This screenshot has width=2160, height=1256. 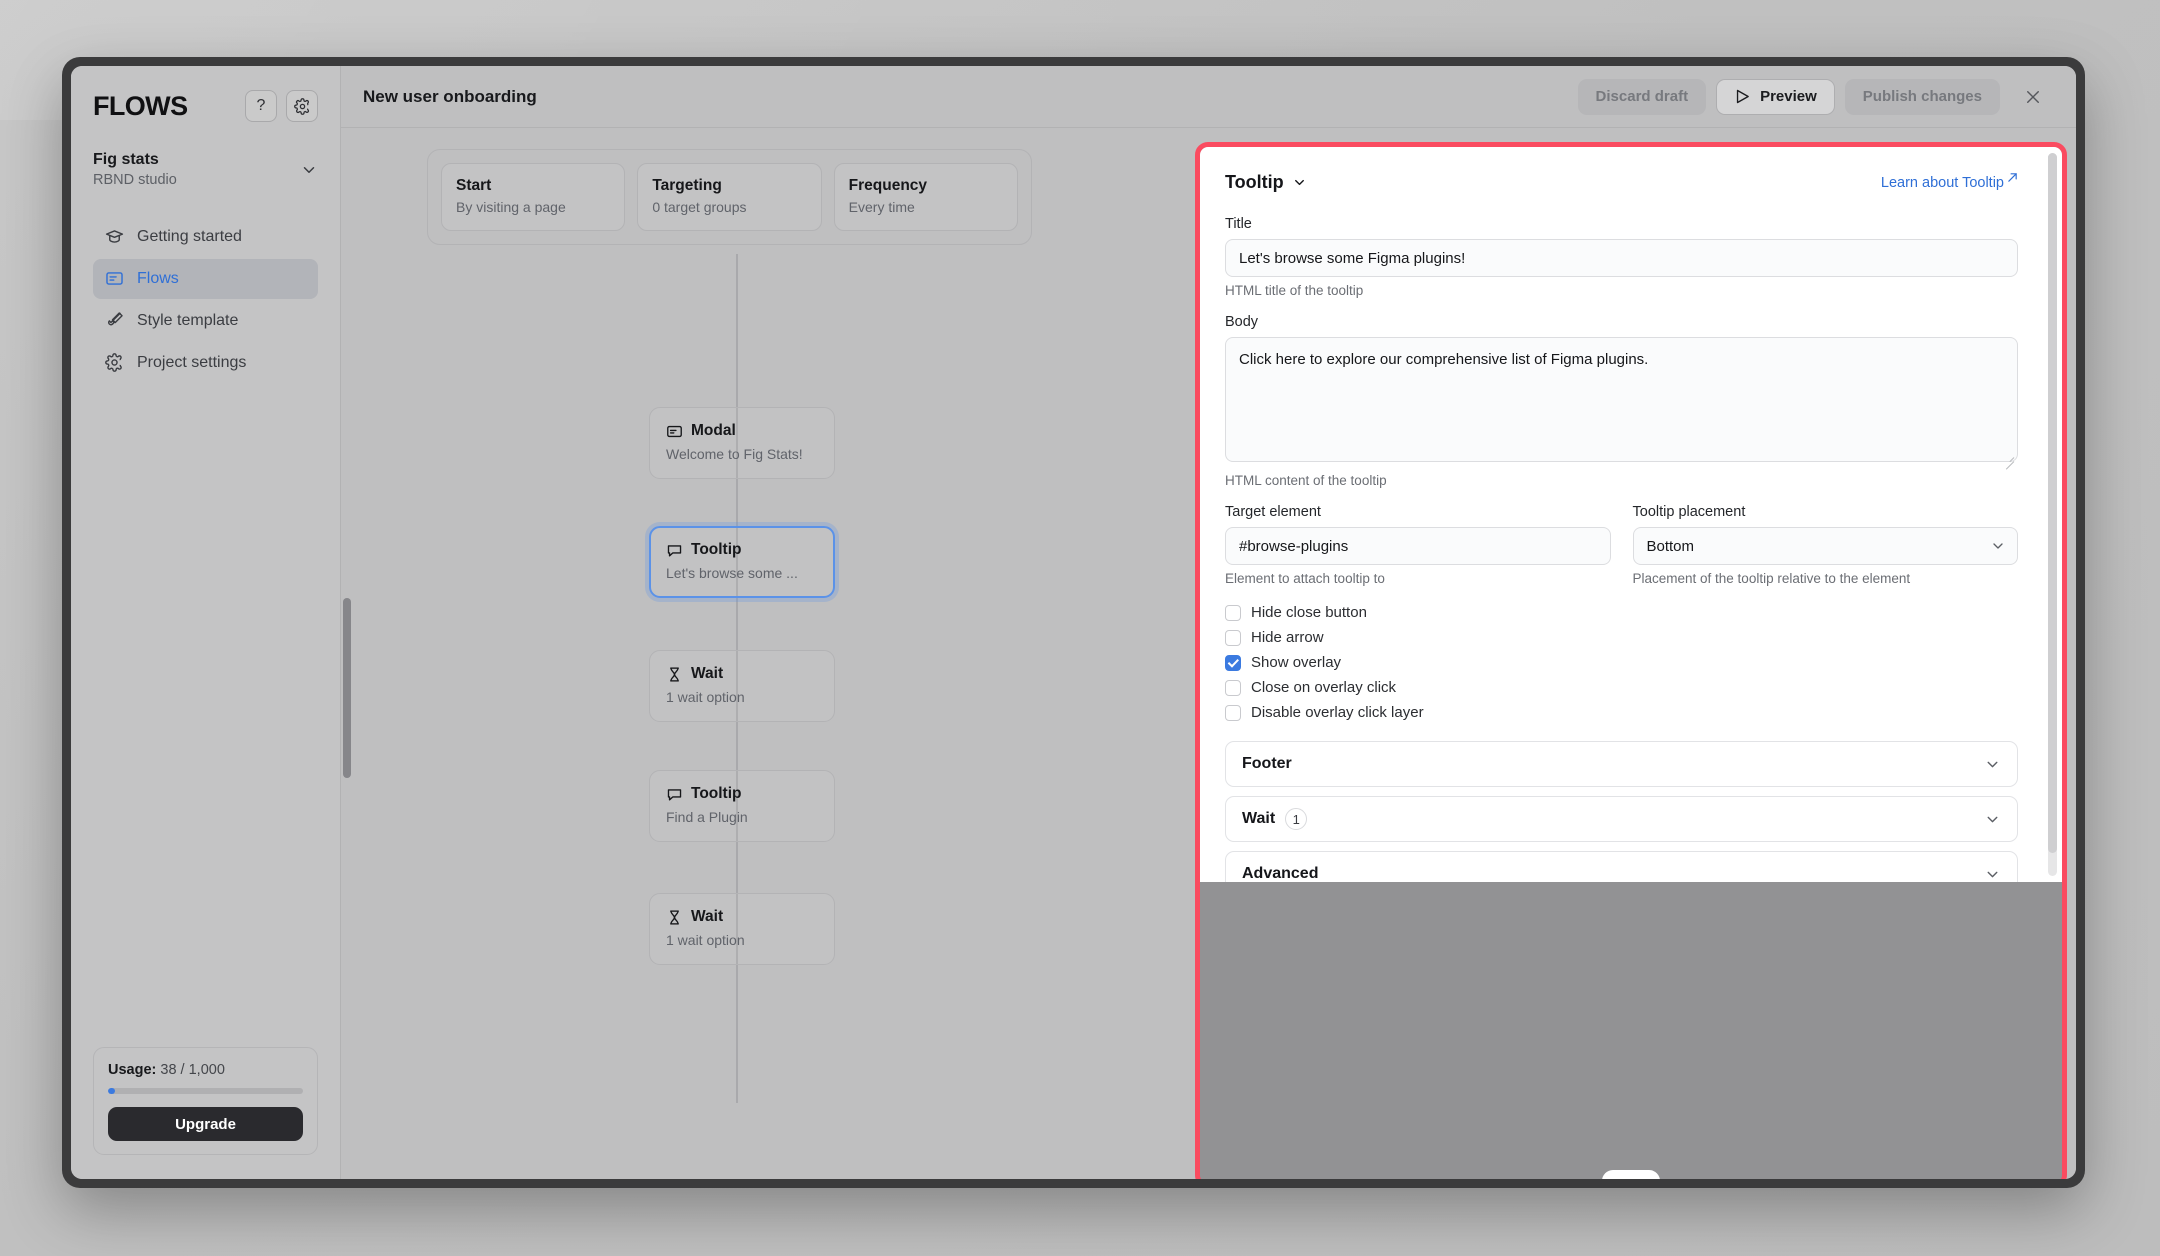 I want to click on workspace-text: Fig stats RBND studio, so click(x=135, y=170).